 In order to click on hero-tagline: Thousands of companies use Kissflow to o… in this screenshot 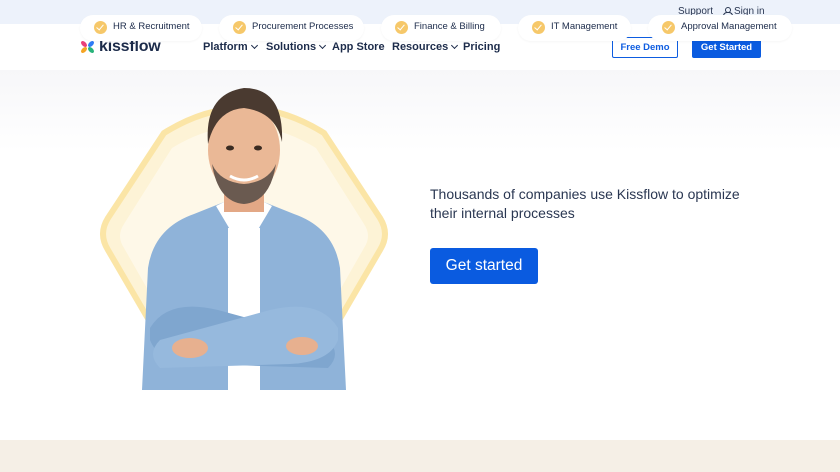, I will do `click(585, 203)`.